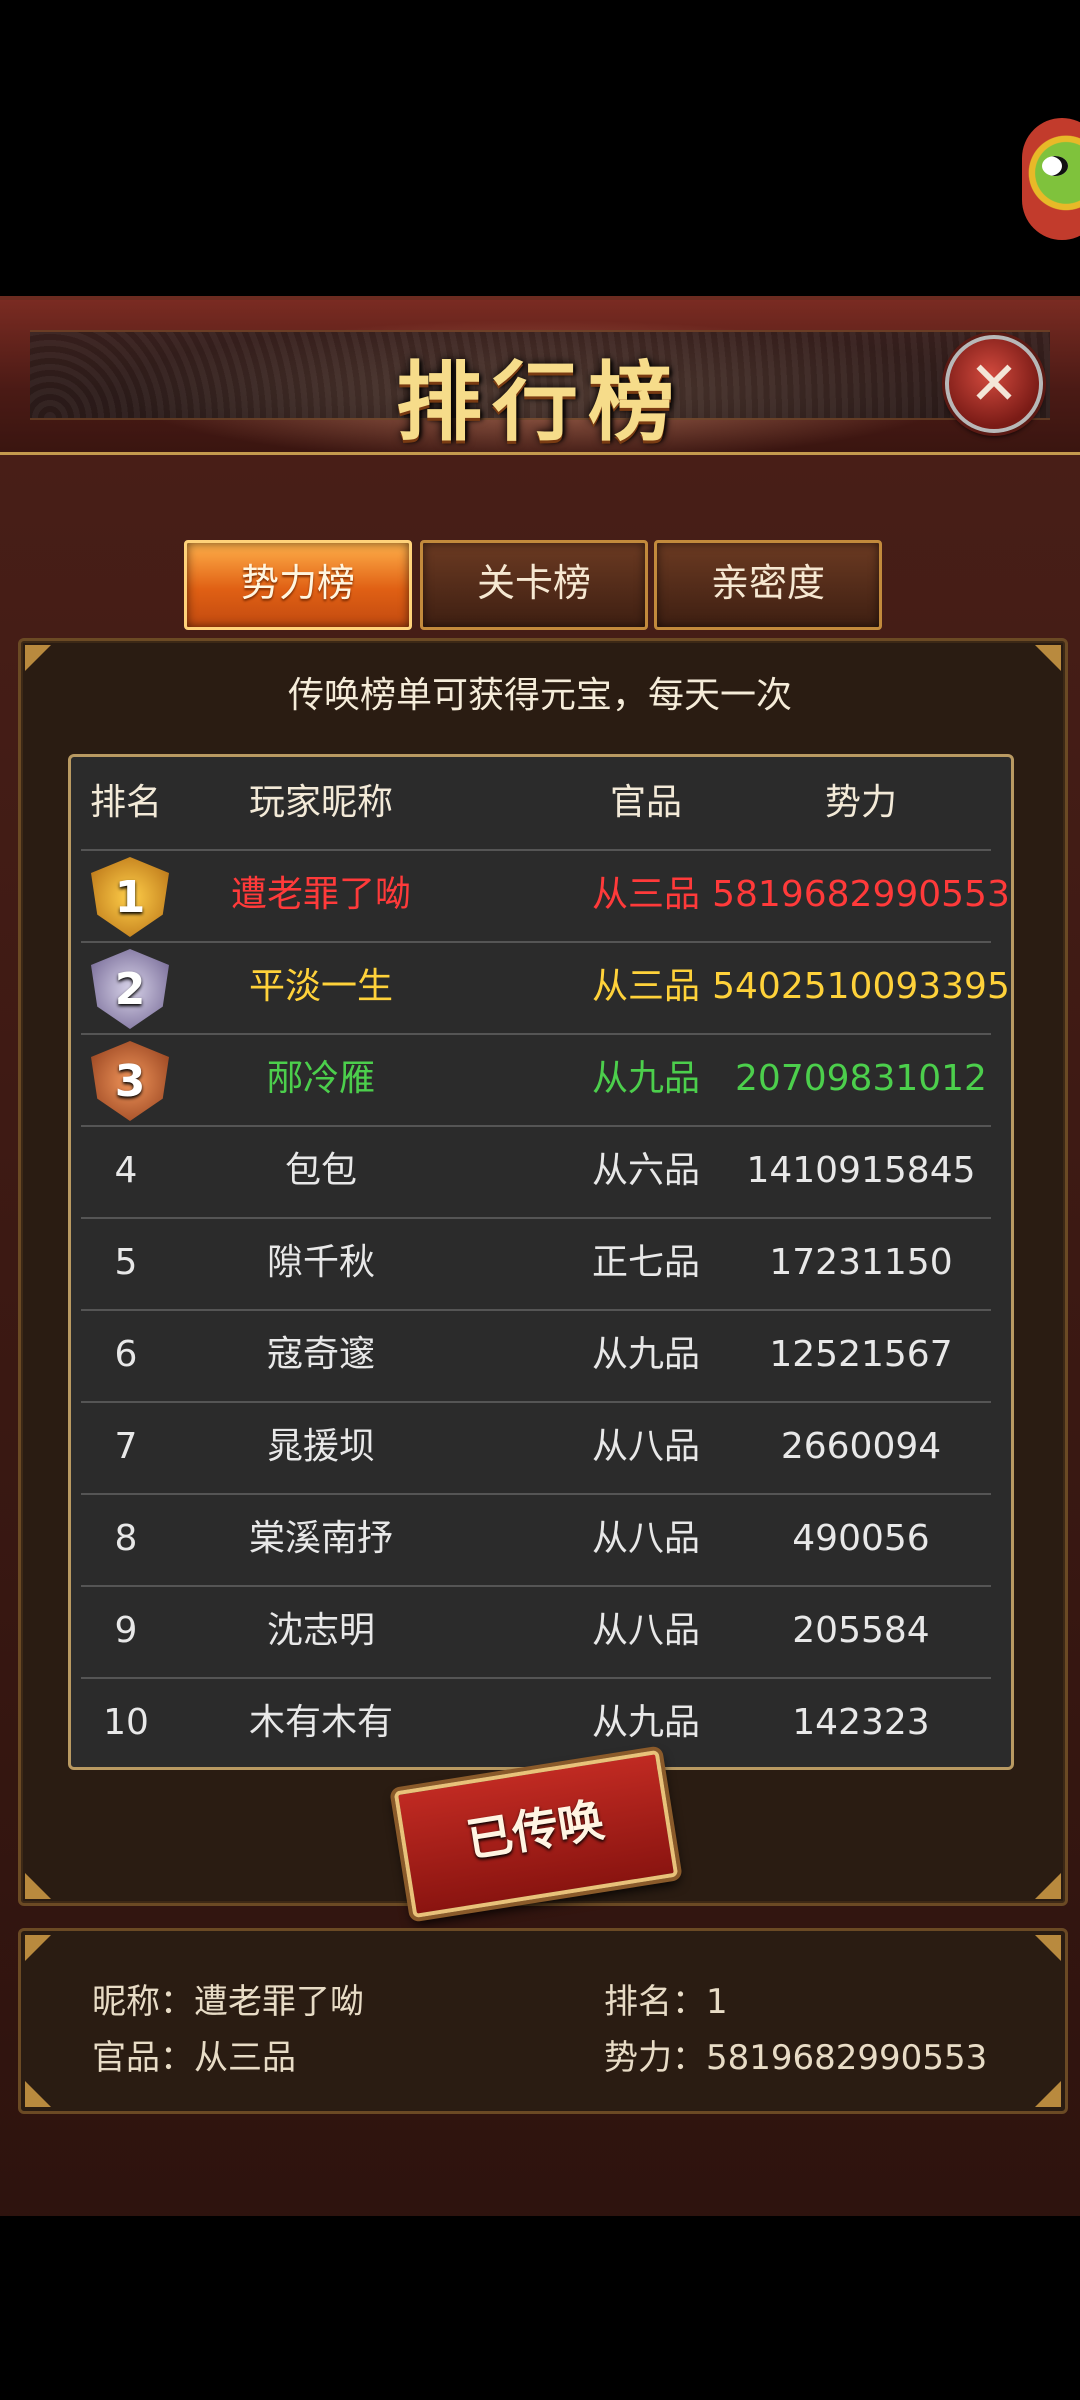 The image size is (1080, 2400). I want to click on my-rank: 排名：1, so click(666, 1998).